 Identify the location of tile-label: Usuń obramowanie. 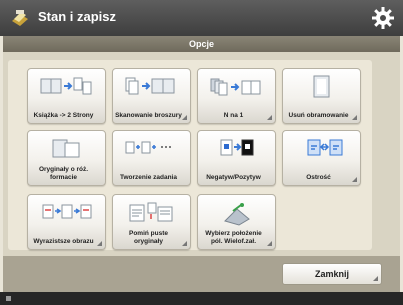
(318, 115).